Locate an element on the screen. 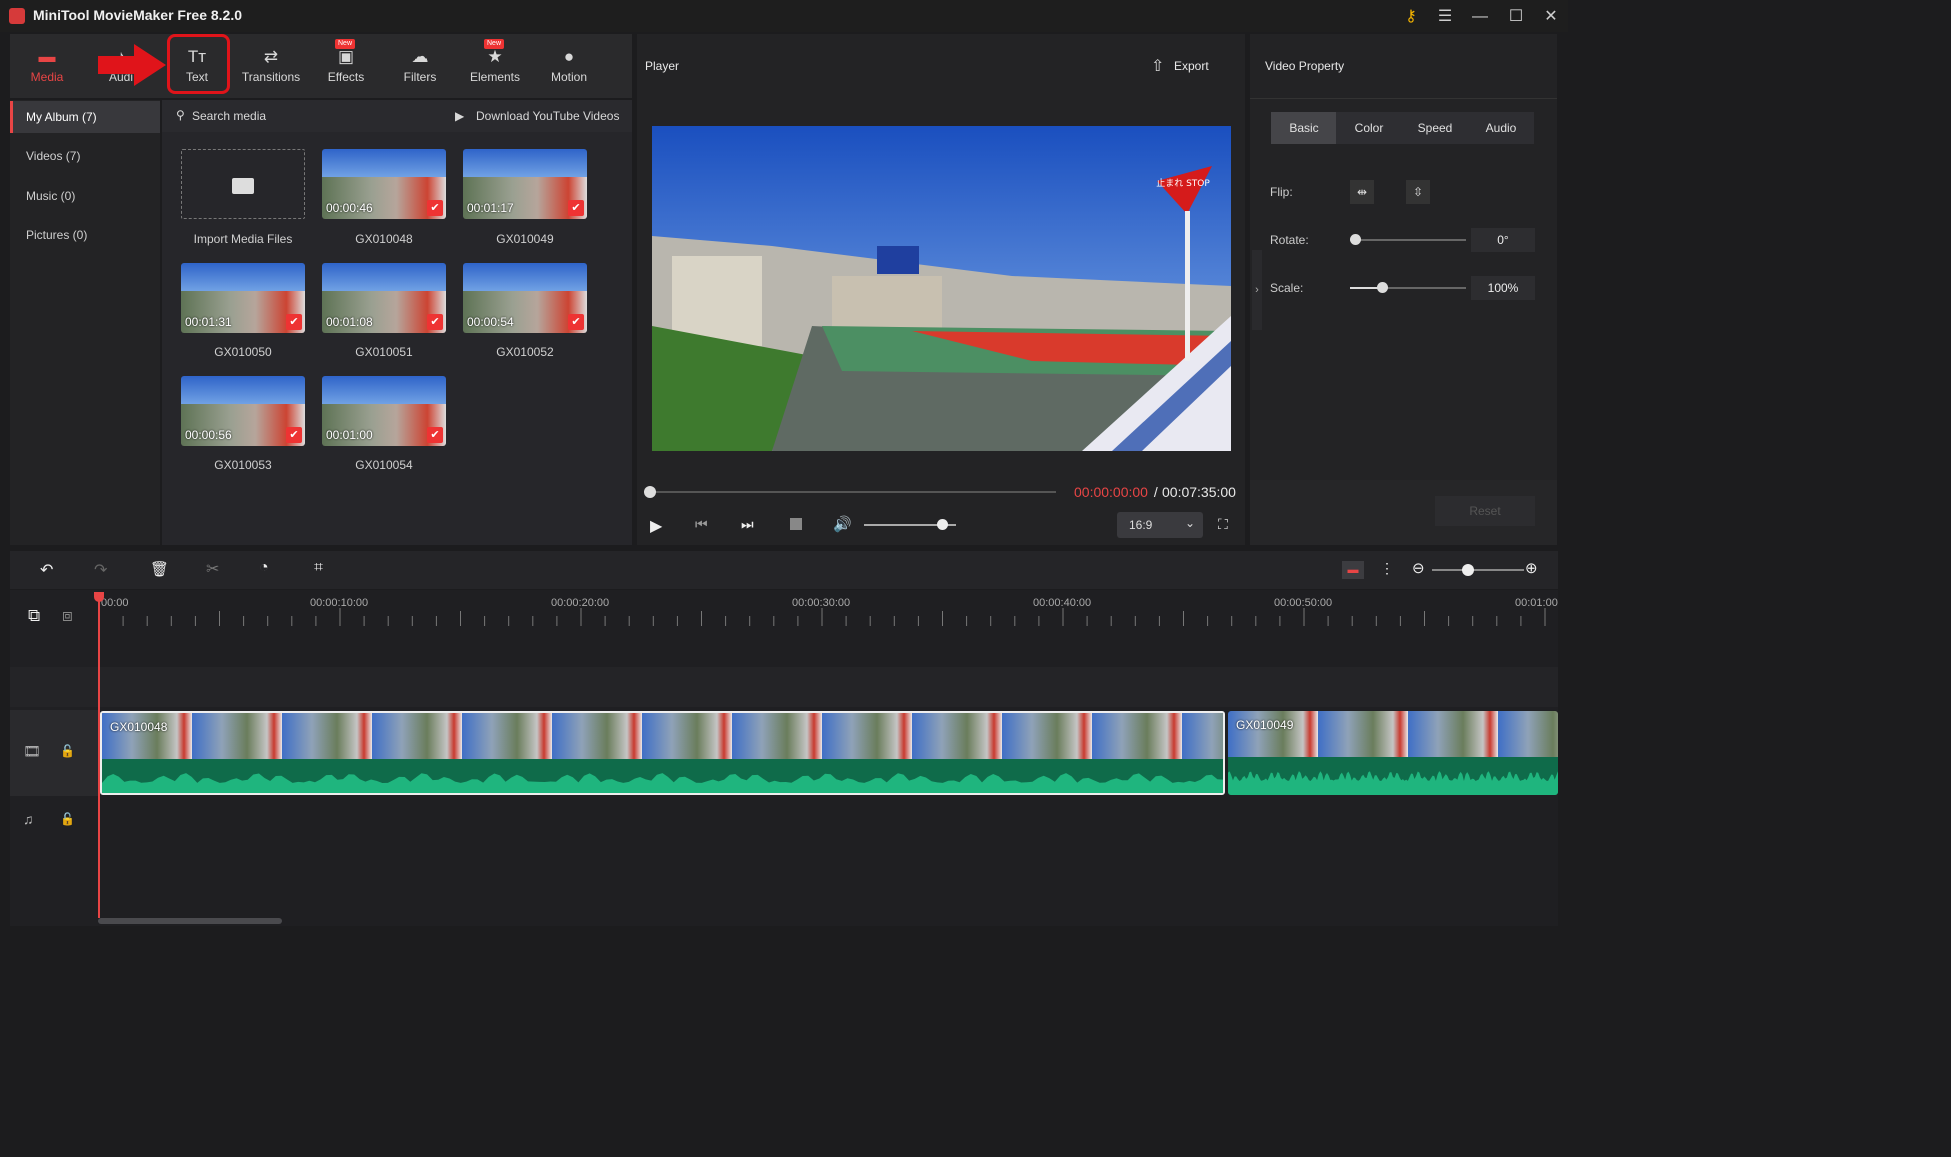 This screenshot has width=1951, height=1157. rotate-value: 0° is located at coordinates (1503, 240).